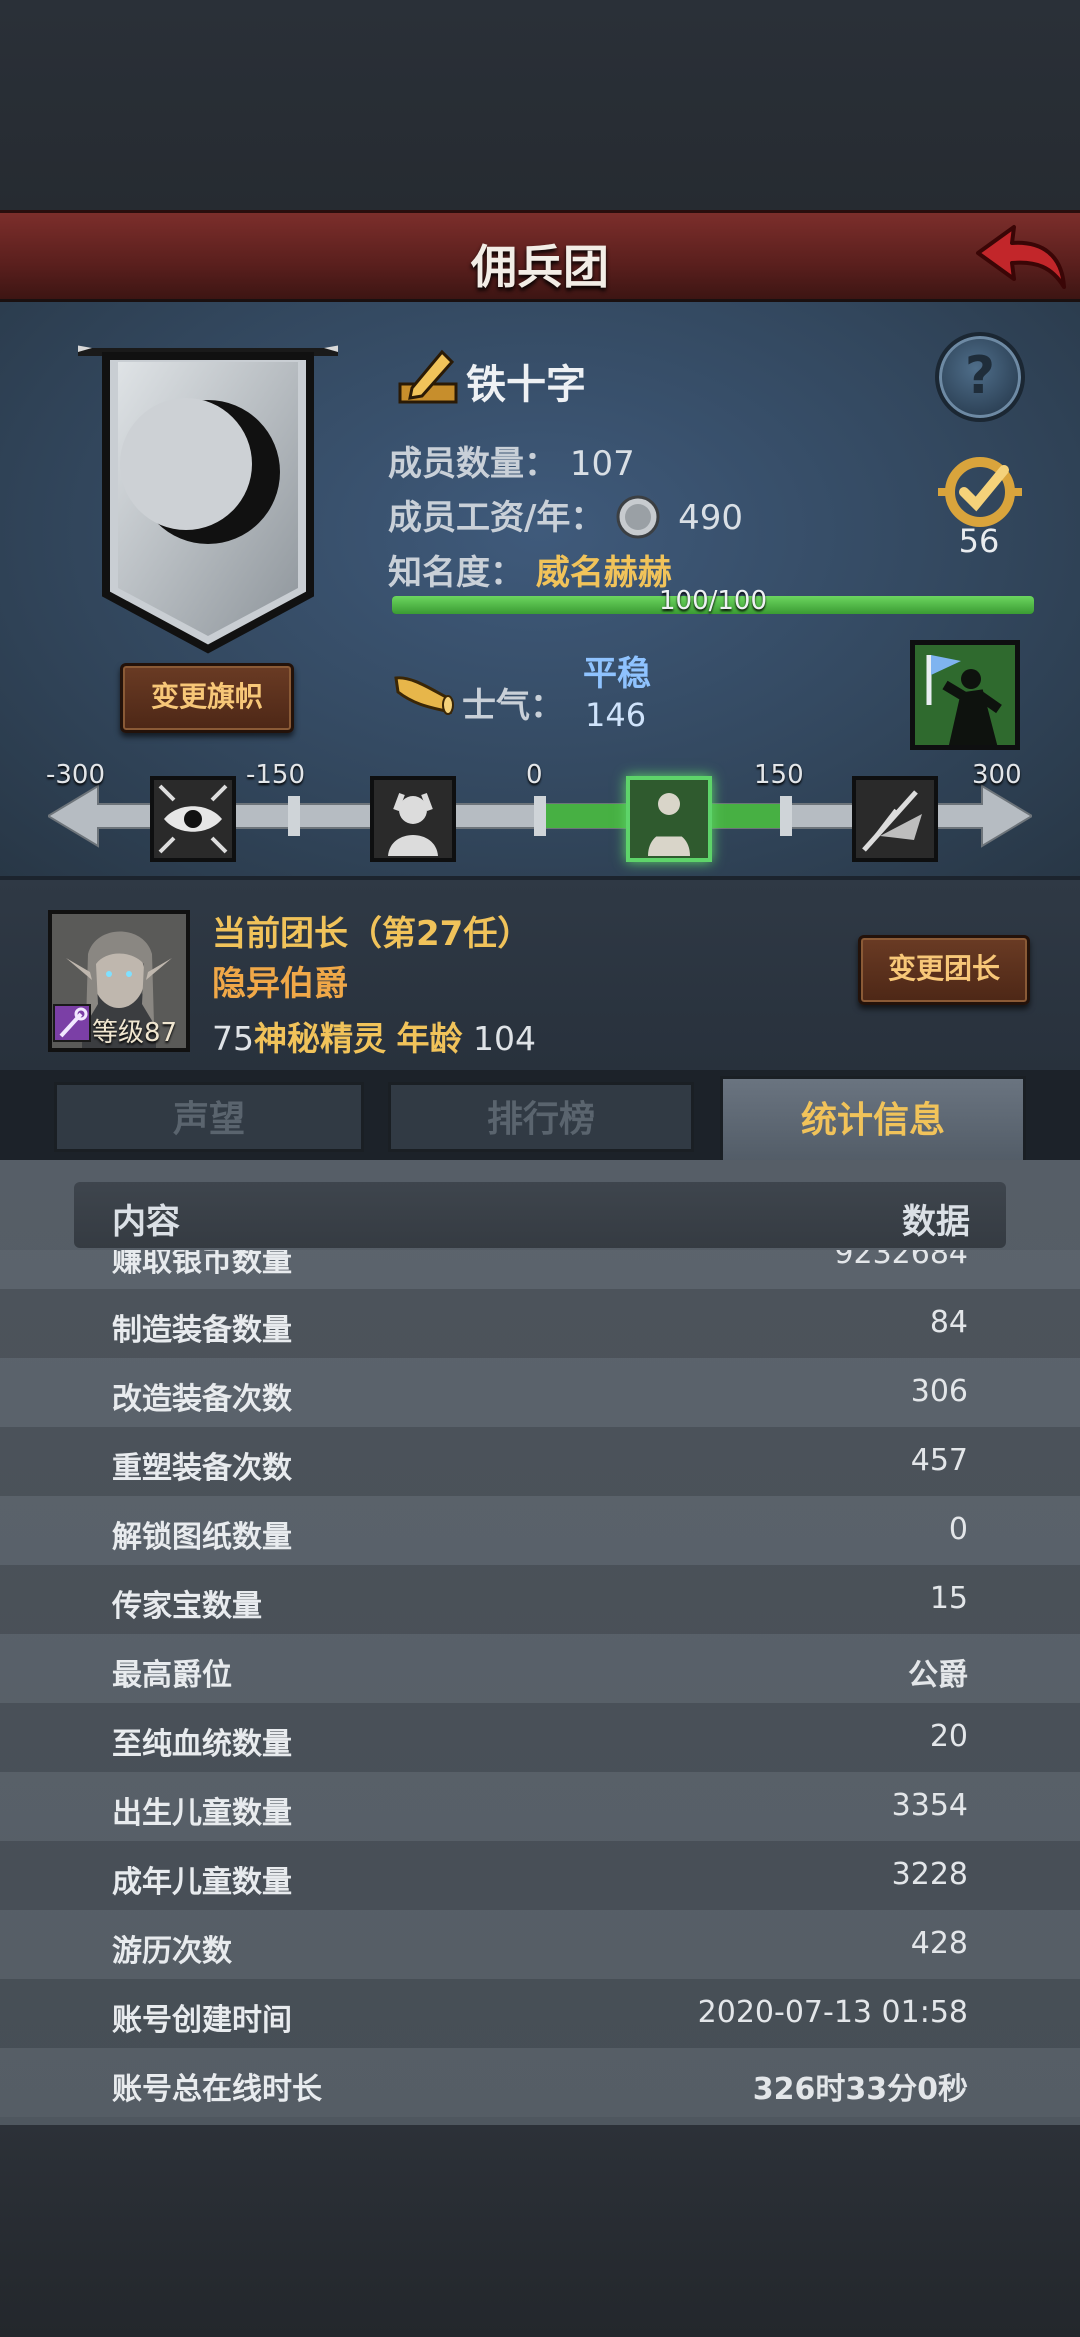 The image size is (1080, 2337). Describe the element at coordinates (172, 1675) in the screenshot. I see `row-label: 最高爵位` at that location.